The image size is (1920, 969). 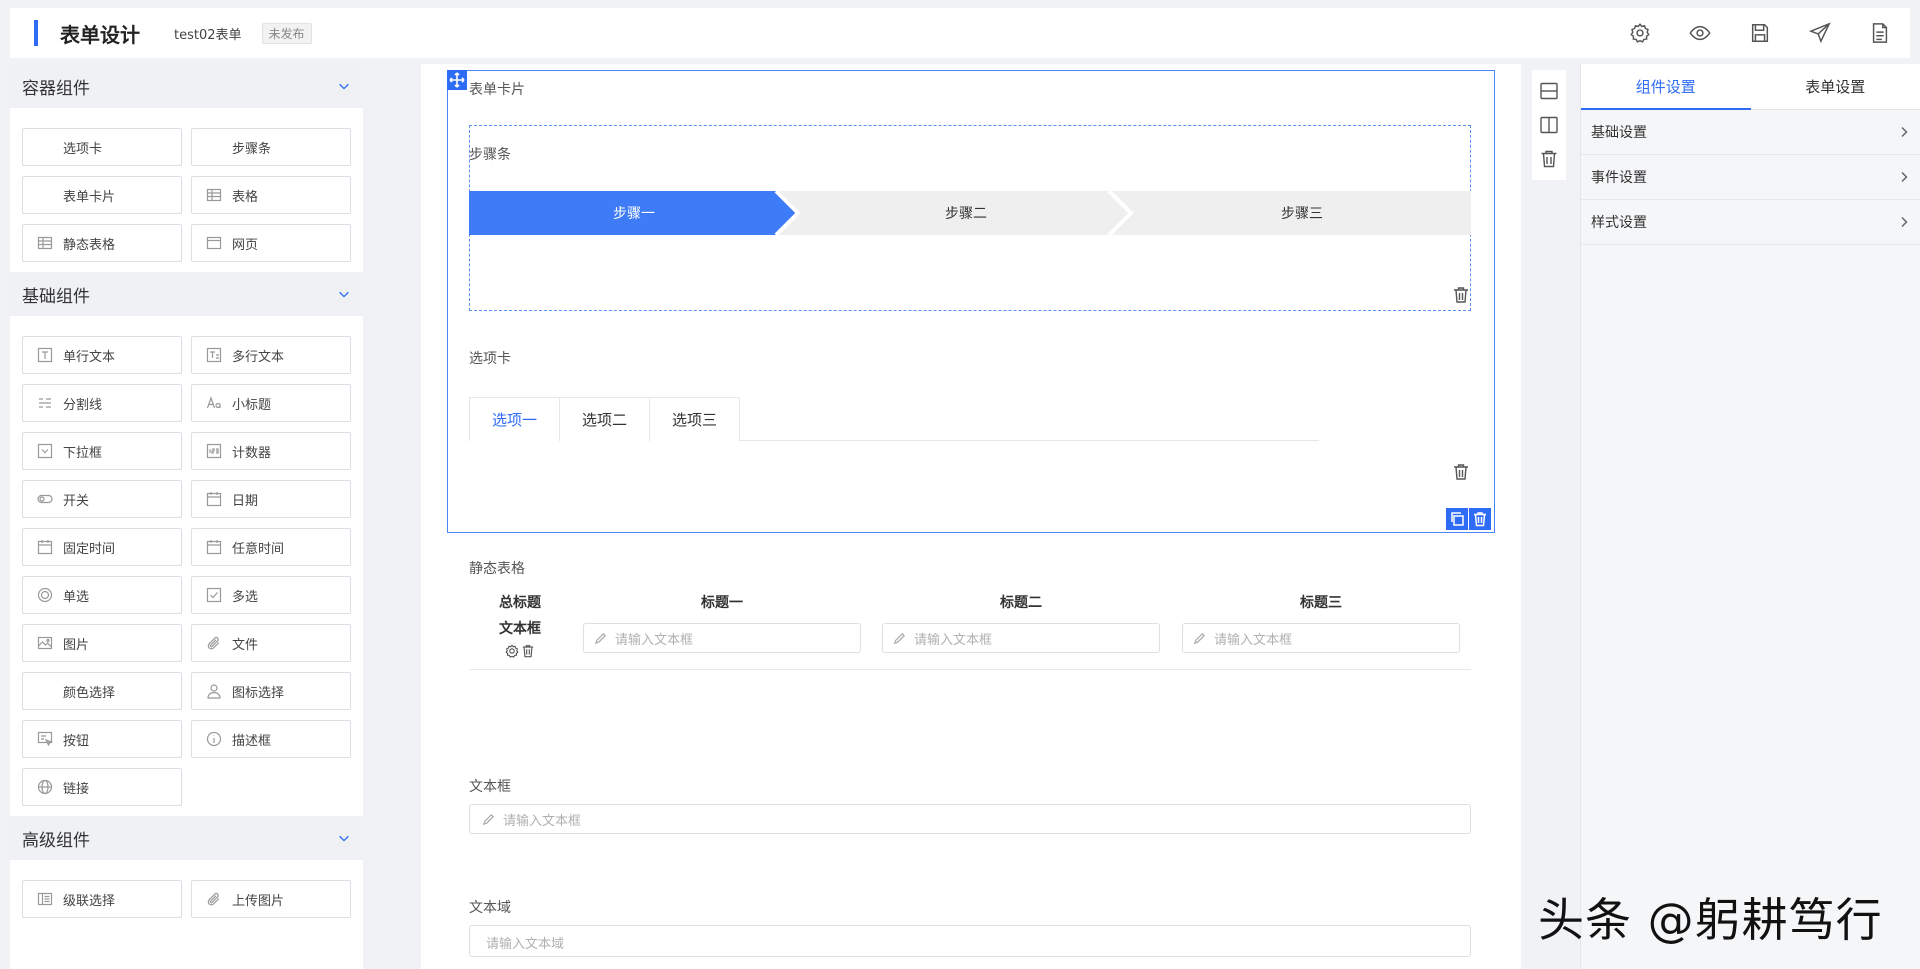 I want to click on textbox-input: 请输入文本框, so click(x=970, y=819).